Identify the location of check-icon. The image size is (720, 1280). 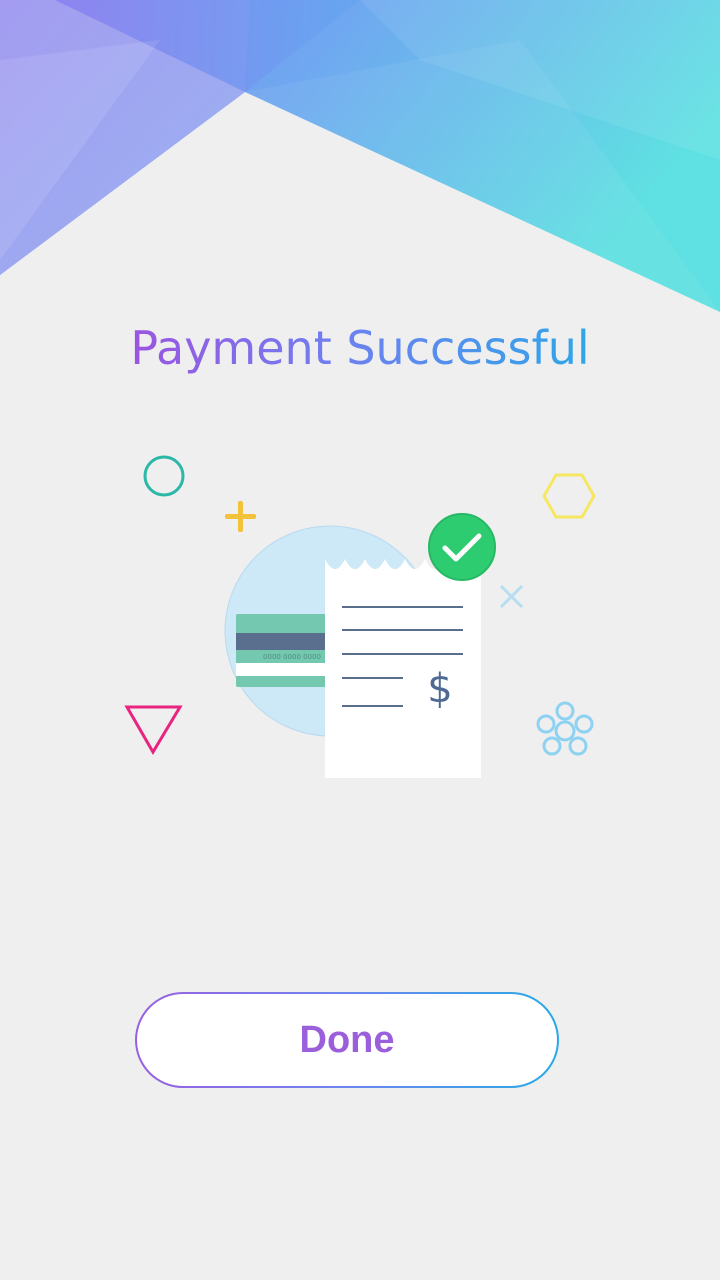
(462, 547).